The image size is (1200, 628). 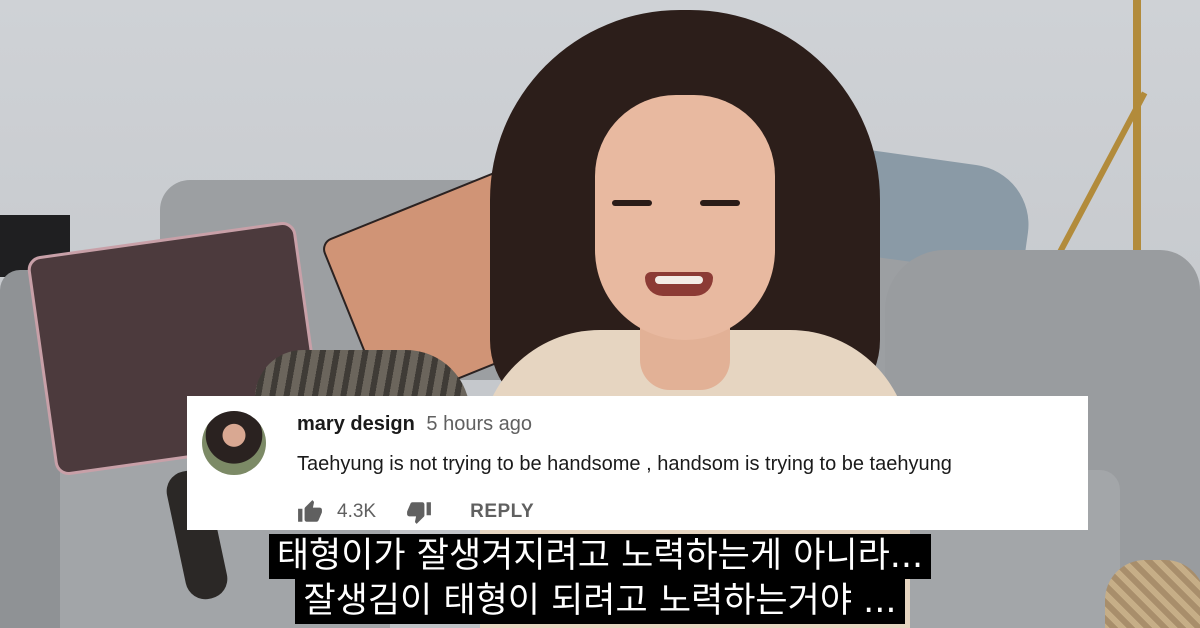 What do you see at coordinates (356, 424) in the screenshot?
I see `comment-author: mary design` at bounding box center [356, 424].